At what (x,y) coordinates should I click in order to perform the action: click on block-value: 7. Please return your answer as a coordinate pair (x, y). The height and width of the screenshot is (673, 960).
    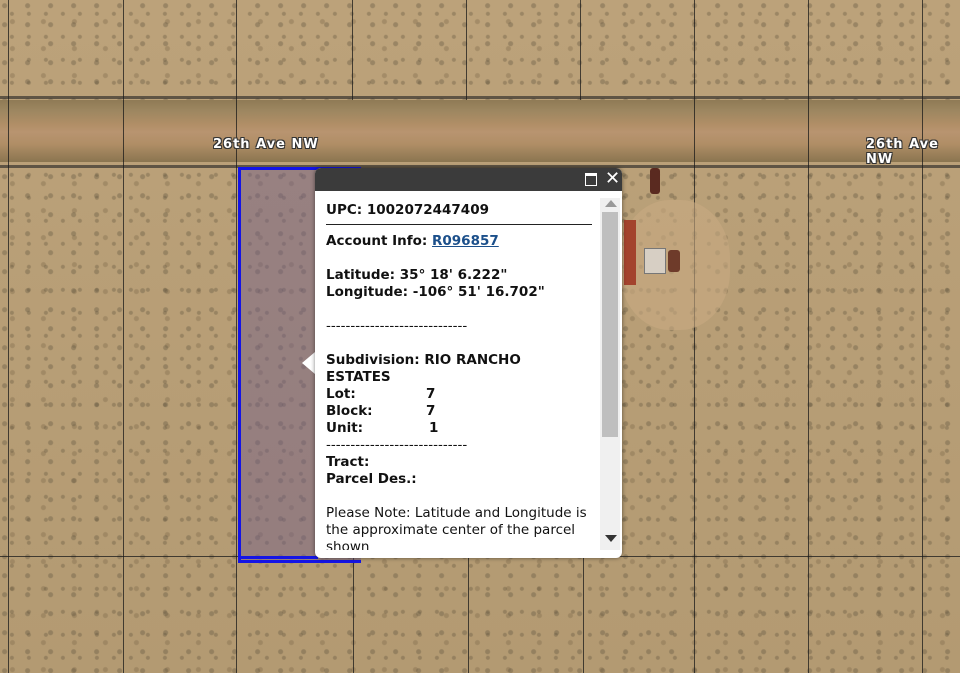
    Looking at the image, I should click on (431, 411).